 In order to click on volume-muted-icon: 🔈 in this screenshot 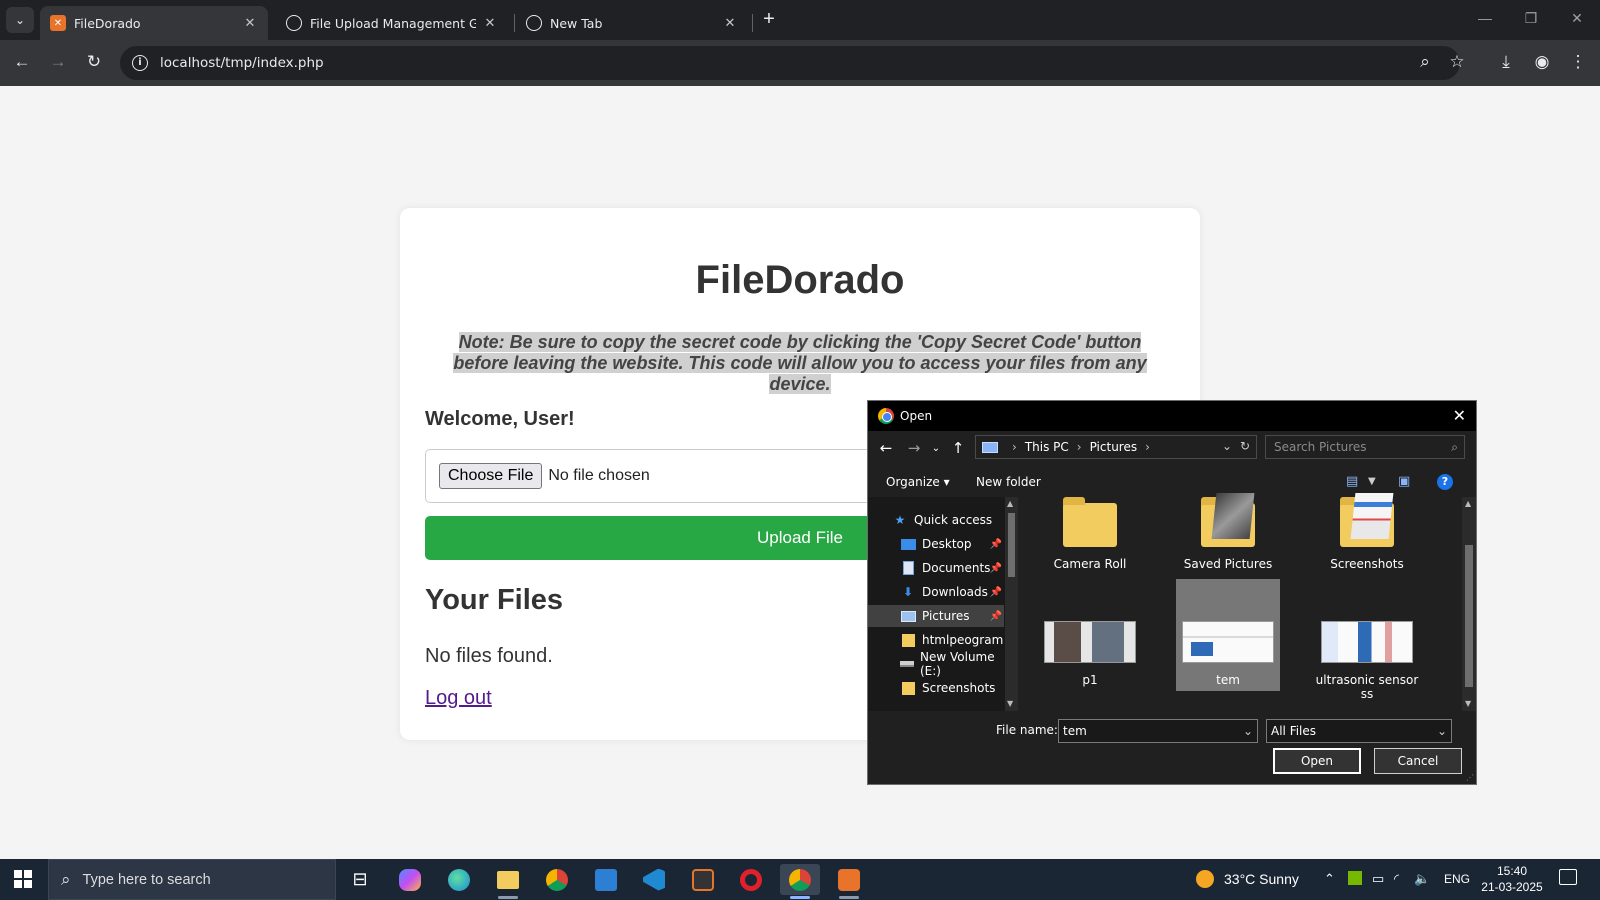, I will do `click(1422, 879)`.